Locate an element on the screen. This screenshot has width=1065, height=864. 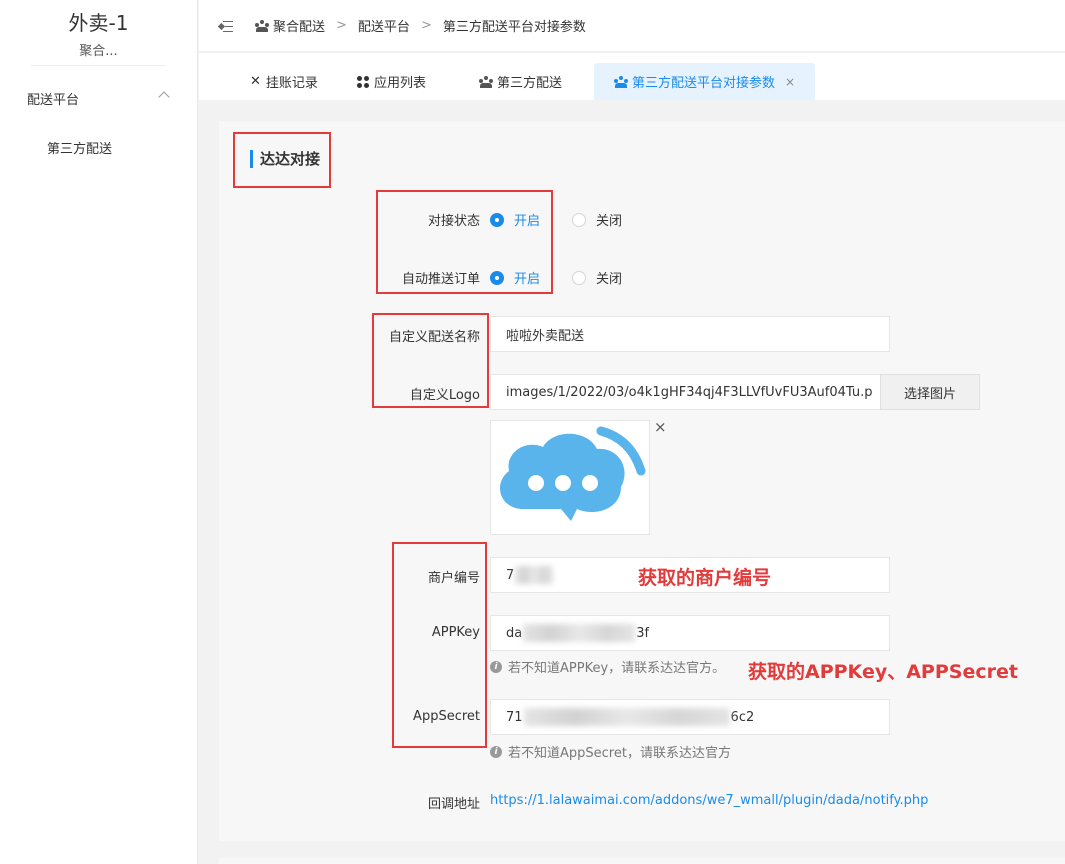
tab-third-party-delivery: 第三方配送 is located at coordinates (520, 81).